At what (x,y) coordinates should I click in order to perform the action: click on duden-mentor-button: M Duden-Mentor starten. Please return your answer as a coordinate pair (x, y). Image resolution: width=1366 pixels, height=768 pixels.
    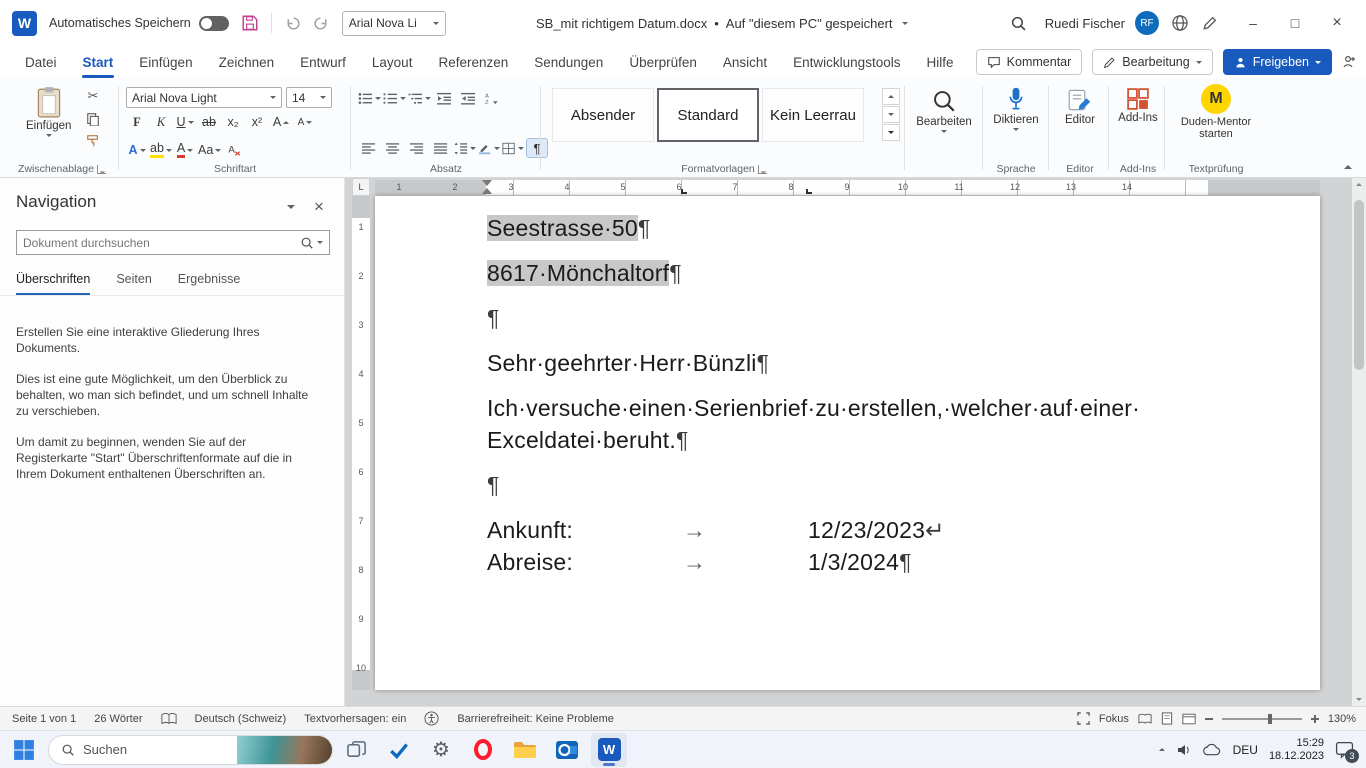
    Looking at the image, I should click on (1216, 112).